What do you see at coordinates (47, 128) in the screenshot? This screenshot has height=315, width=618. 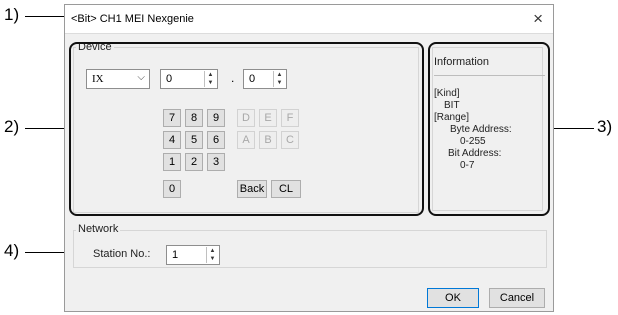 I see `callout-2-line` at bounding box center [47, 128].